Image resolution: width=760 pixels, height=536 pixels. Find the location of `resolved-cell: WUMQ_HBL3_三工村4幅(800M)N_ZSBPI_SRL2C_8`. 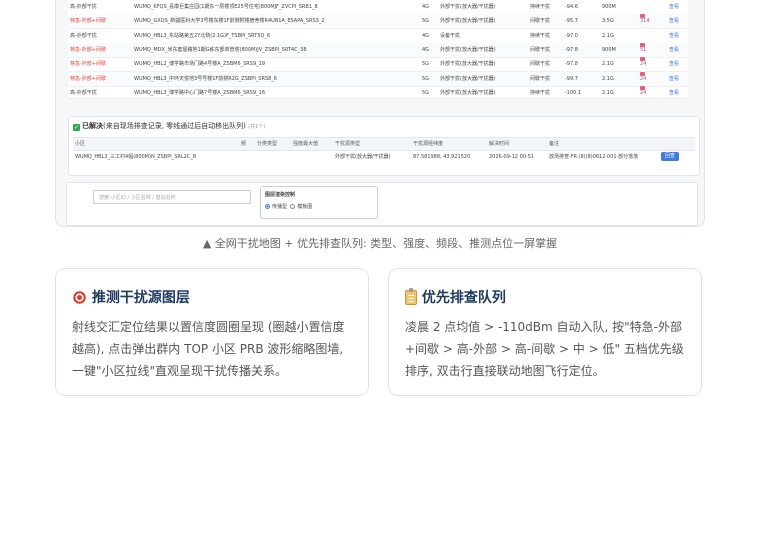

resolved-cell: WUMQ_HBL3_三工村4幅(800M)N_ZSBPI_SRL2C_8 is located at coordinates (135, 157).